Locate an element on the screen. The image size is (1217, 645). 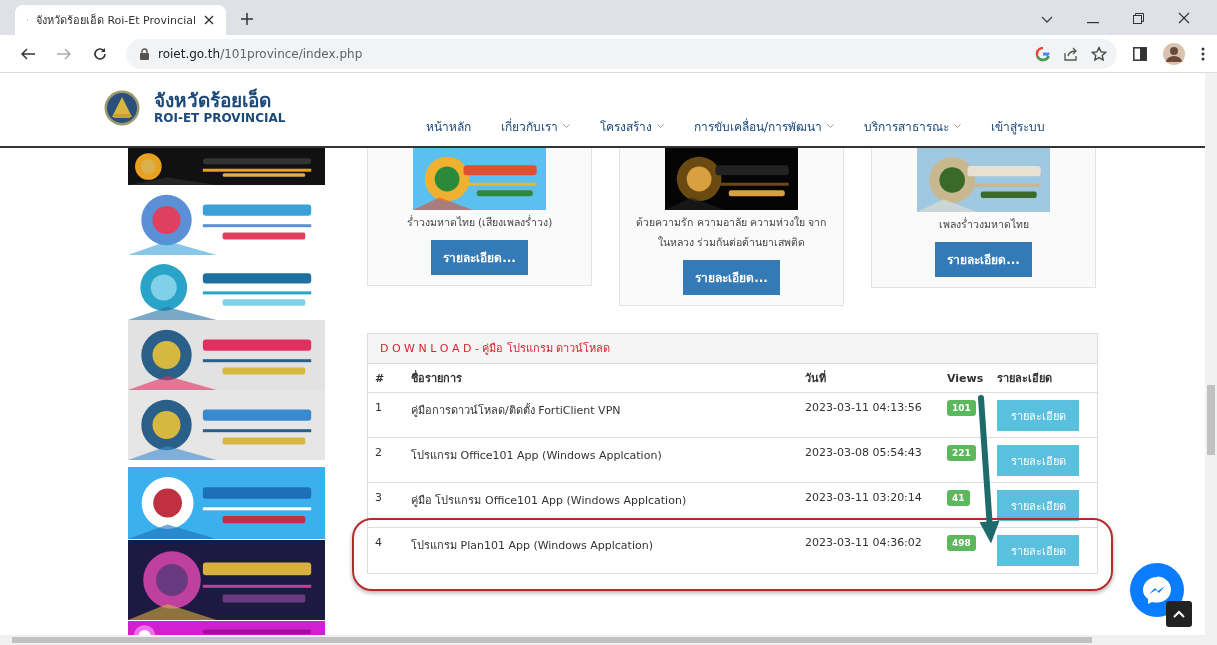
table-cell: 1 is located at coordinates (386, 415).